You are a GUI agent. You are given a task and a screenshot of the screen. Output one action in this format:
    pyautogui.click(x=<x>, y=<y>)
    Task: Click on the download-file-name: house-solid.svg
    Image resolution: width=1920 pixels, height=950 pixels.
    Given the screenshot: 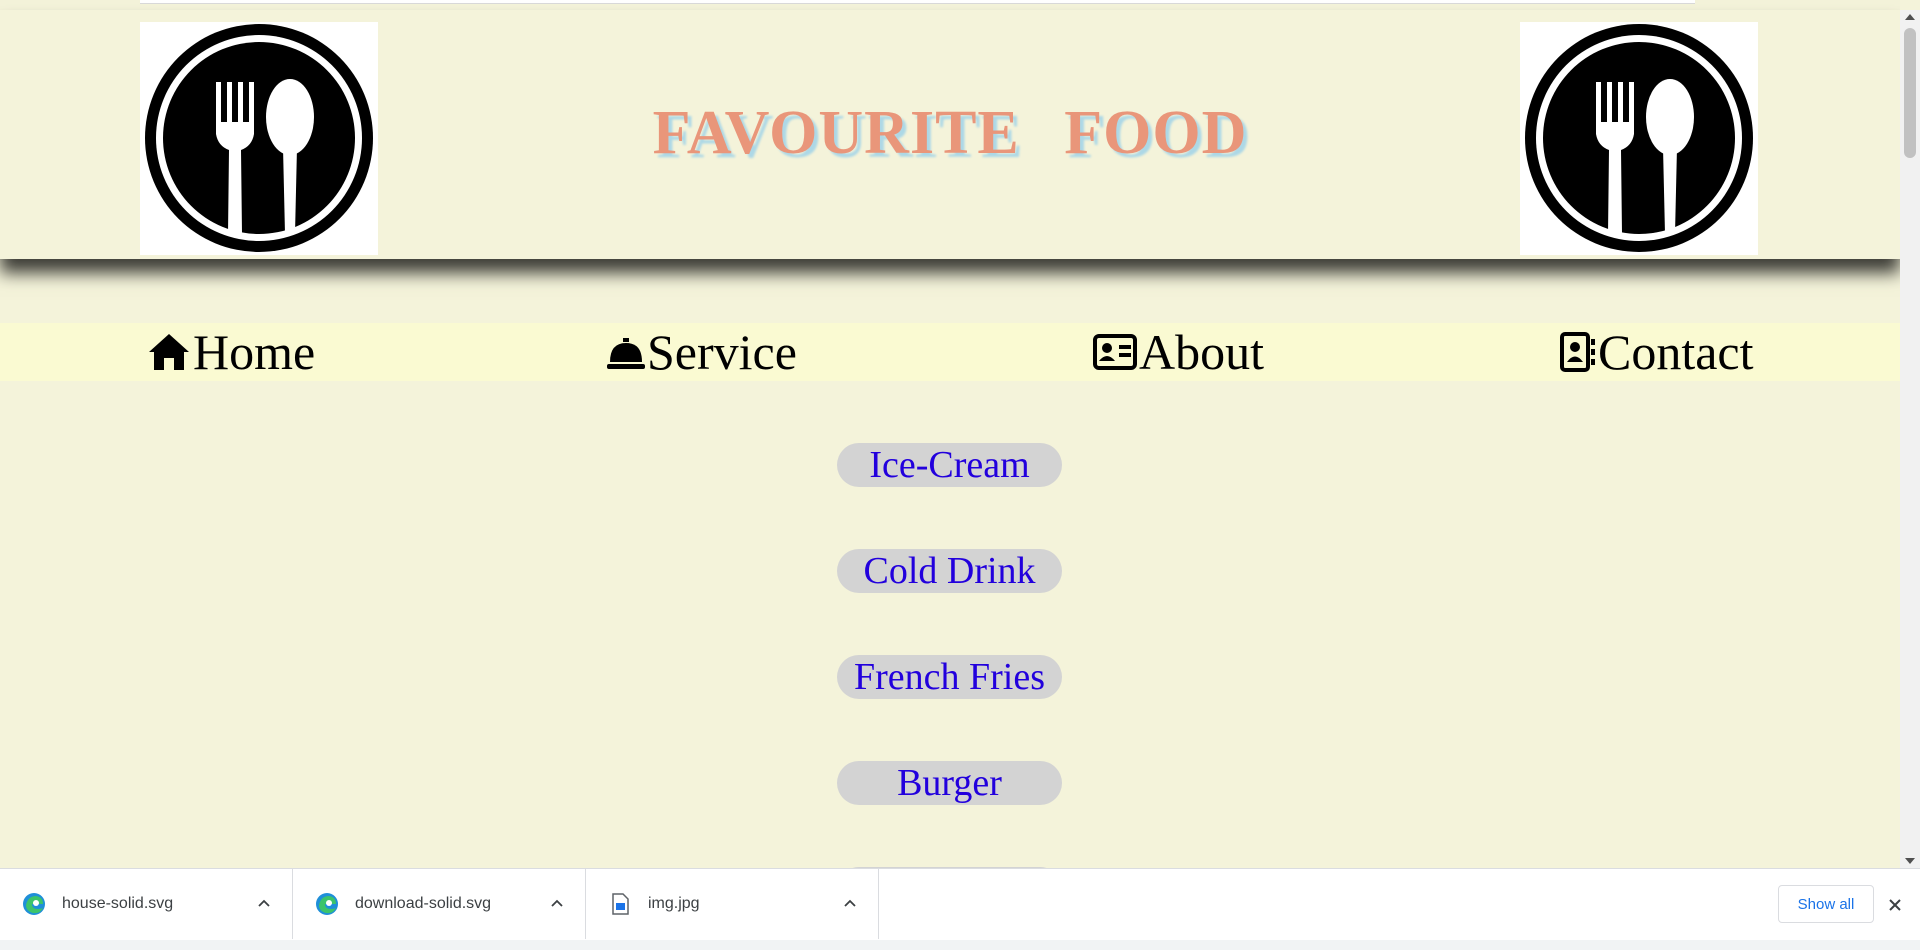 What is the action you would take?
    pyautogui.click(x=118, y=903)
    